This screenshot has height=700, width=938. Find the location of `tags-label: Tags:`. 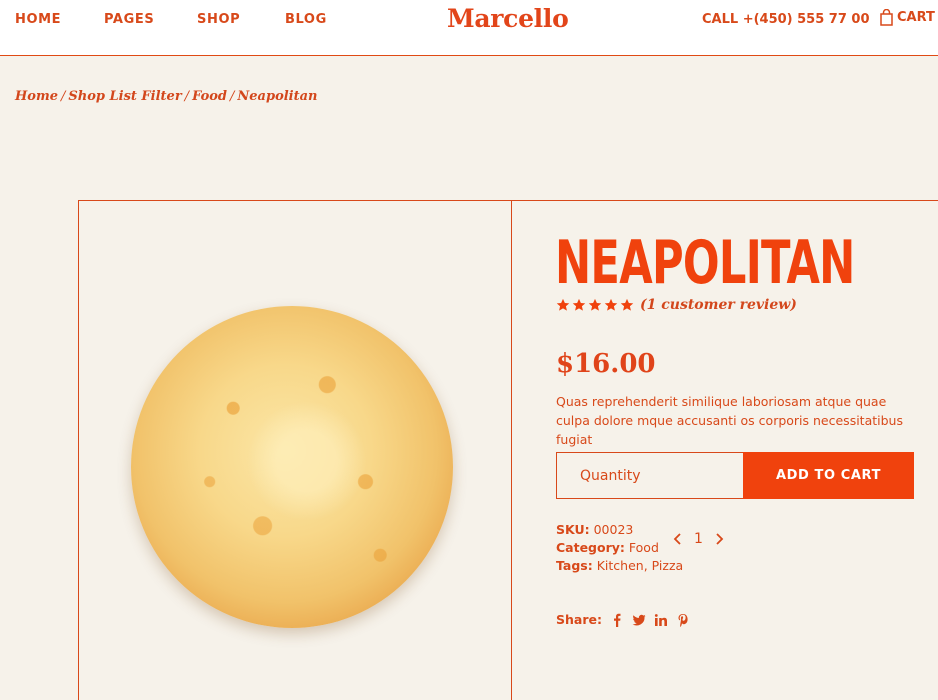

tags-label: Tags: is located at coordinates (574, 565).